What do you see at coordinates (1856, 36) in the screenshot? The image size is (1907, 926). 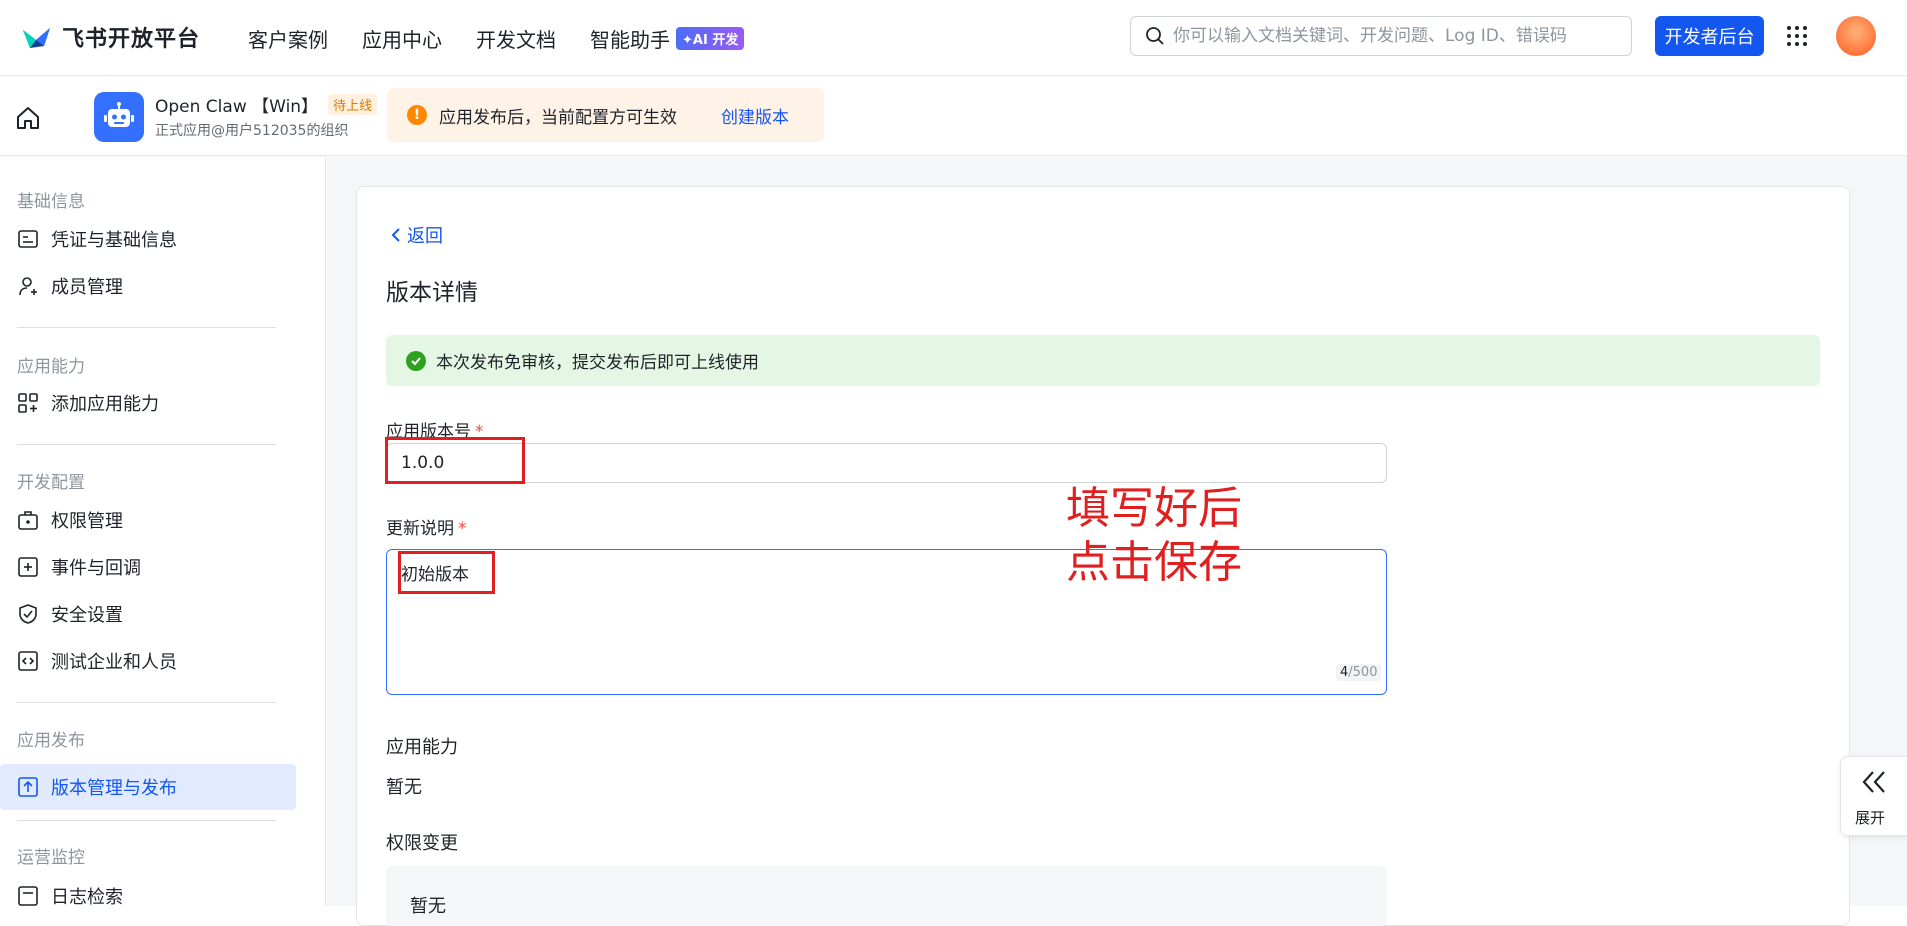 I see `user-avatar` at bounding box center [1856, 36].